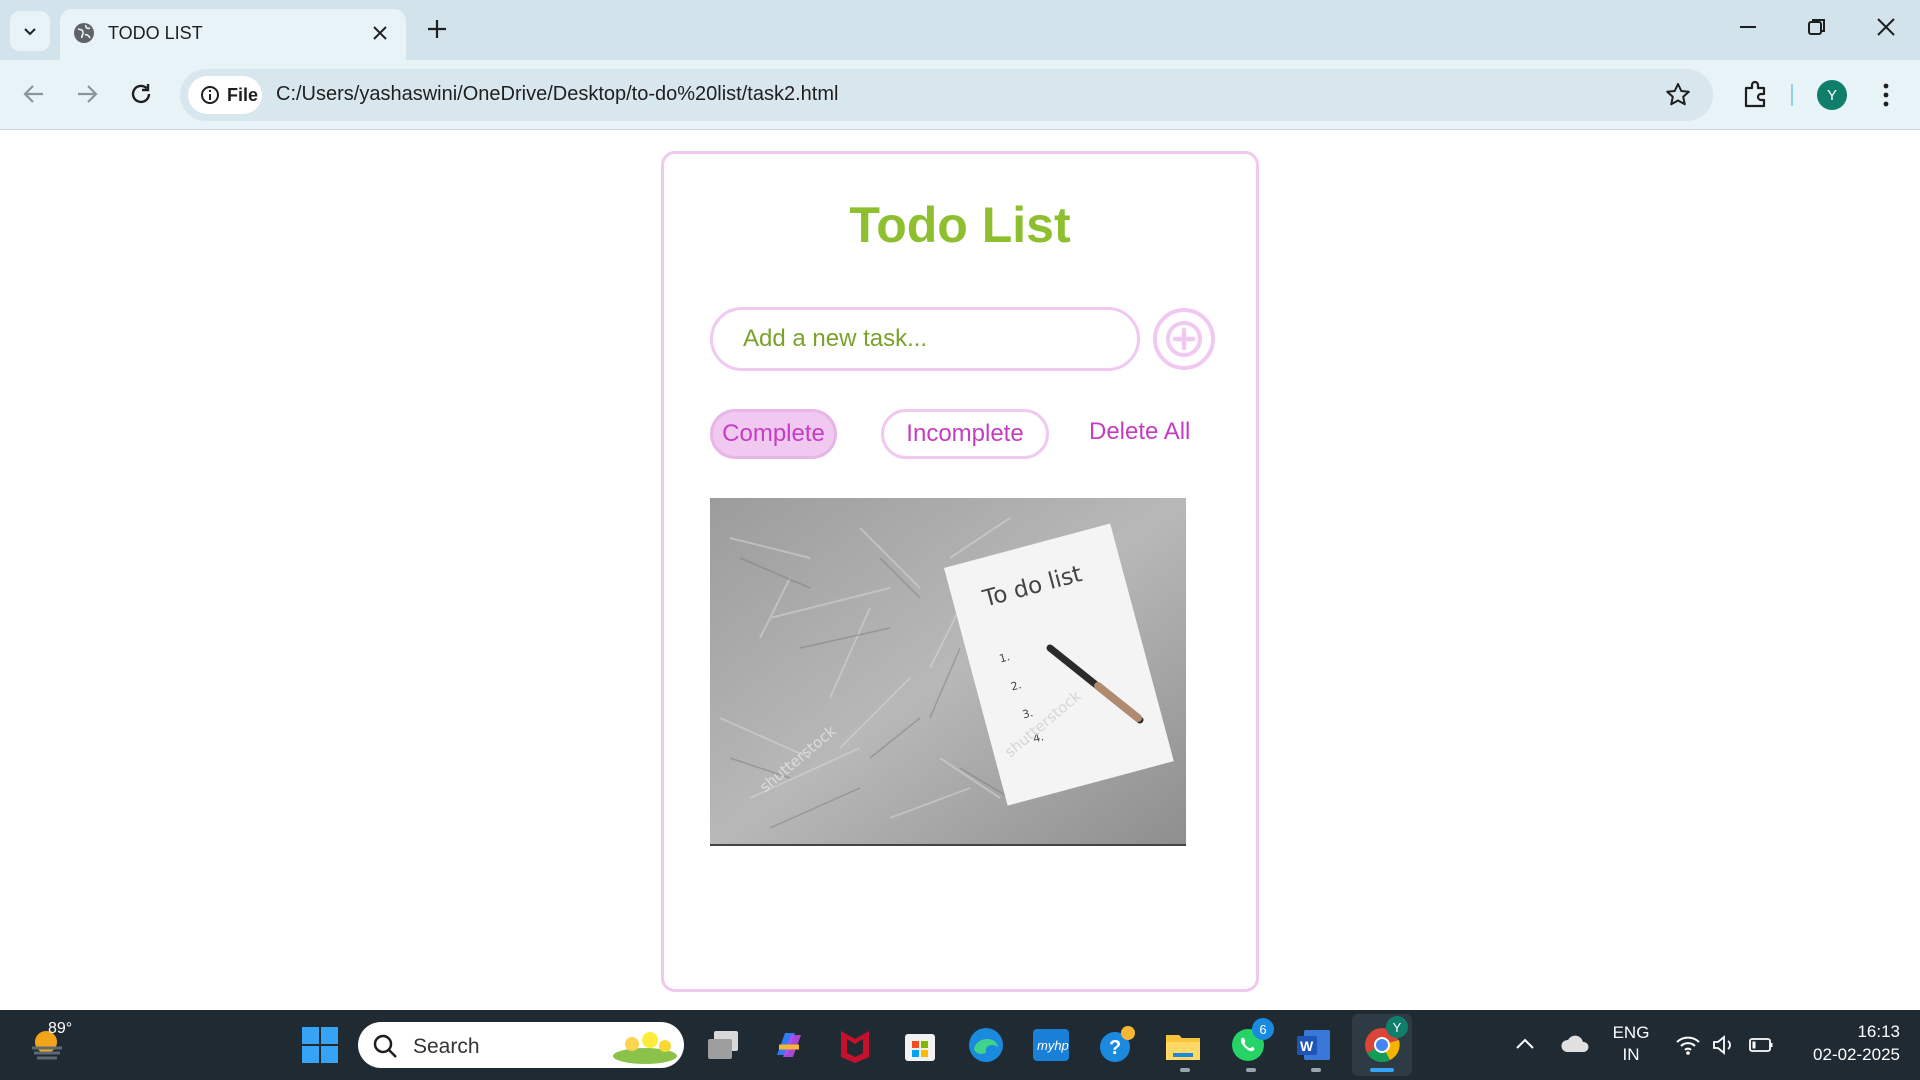  Describe the element at coordinates (1832, 95) in the screenshot. I see `profile-avatar: Y` at that location.